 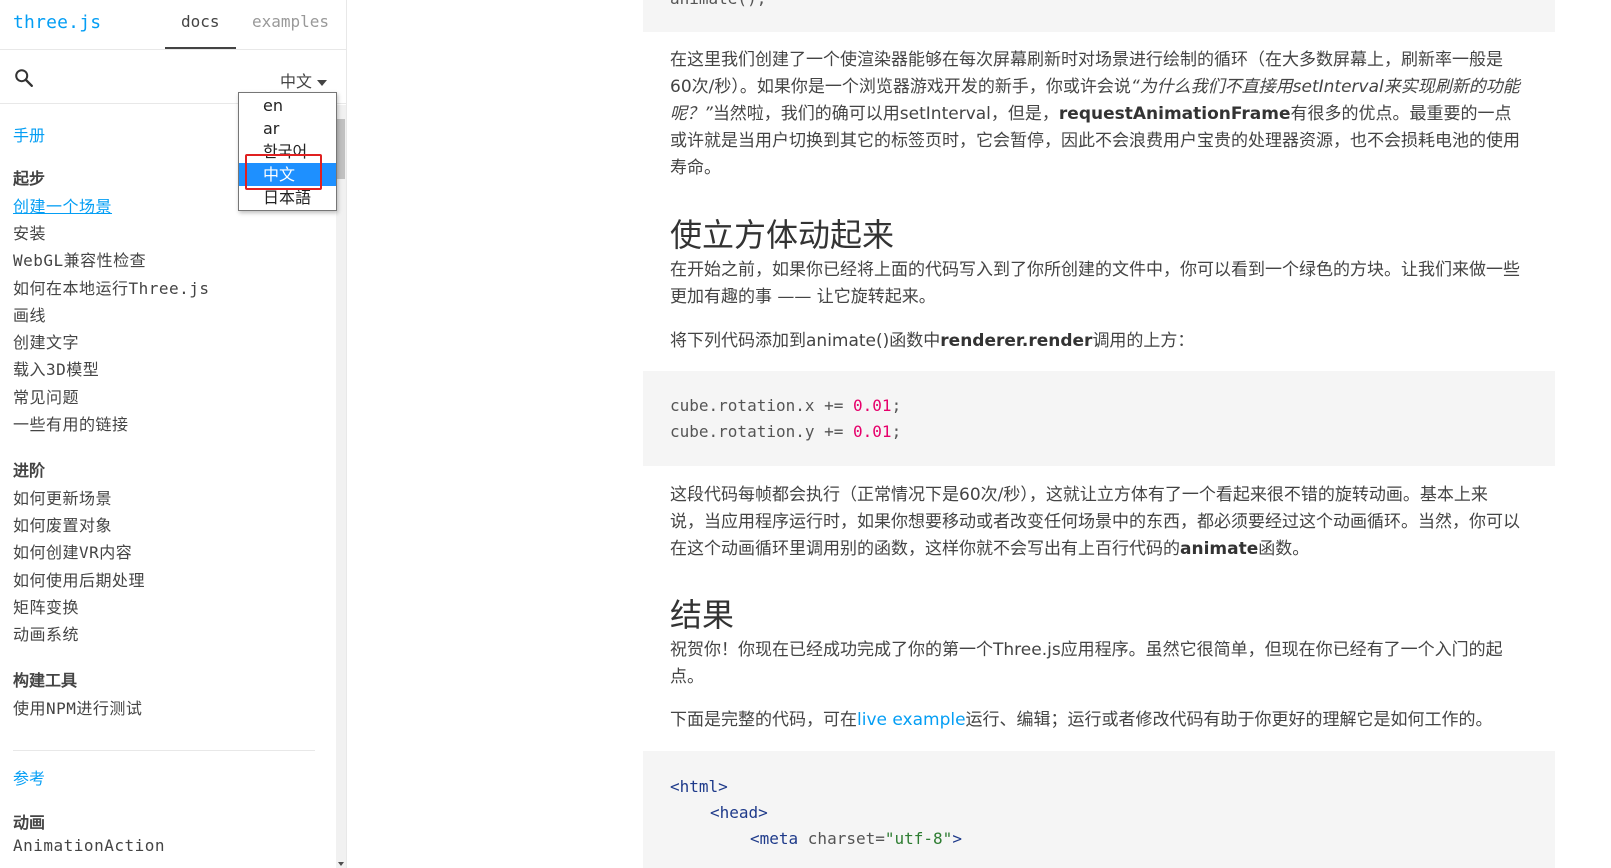 What do you see at coordinates (718, 4) in the screenshot?
I see `code-line: animate();` at bounding box center [718, 4].